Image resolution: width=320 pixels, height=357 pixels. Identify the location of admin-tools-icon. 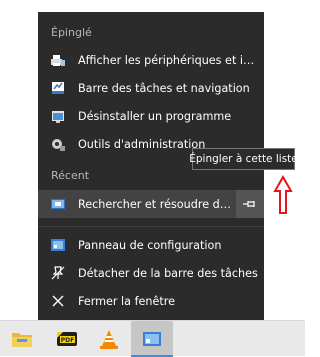
(58, 144).